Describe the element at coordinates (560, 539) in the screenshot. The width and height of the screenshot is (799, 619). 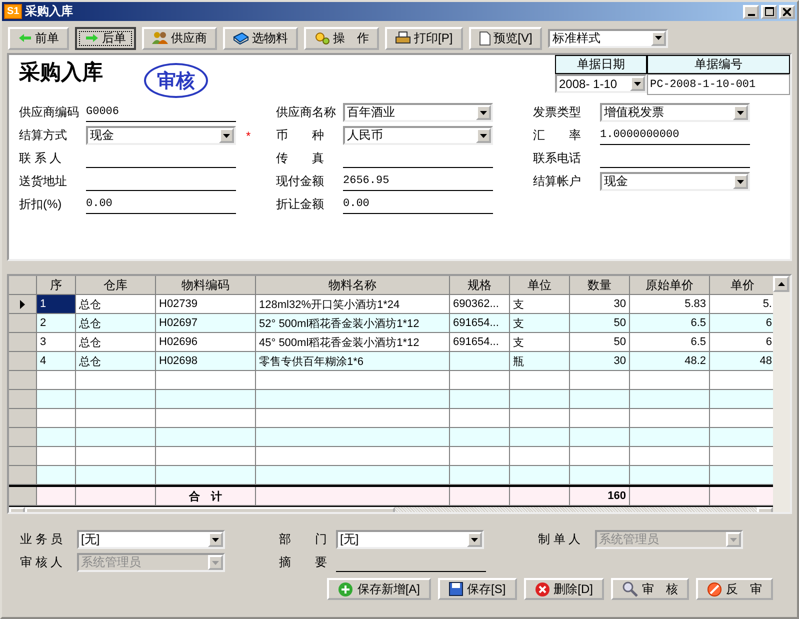
I see `field-label: 制 单 人` at that location.